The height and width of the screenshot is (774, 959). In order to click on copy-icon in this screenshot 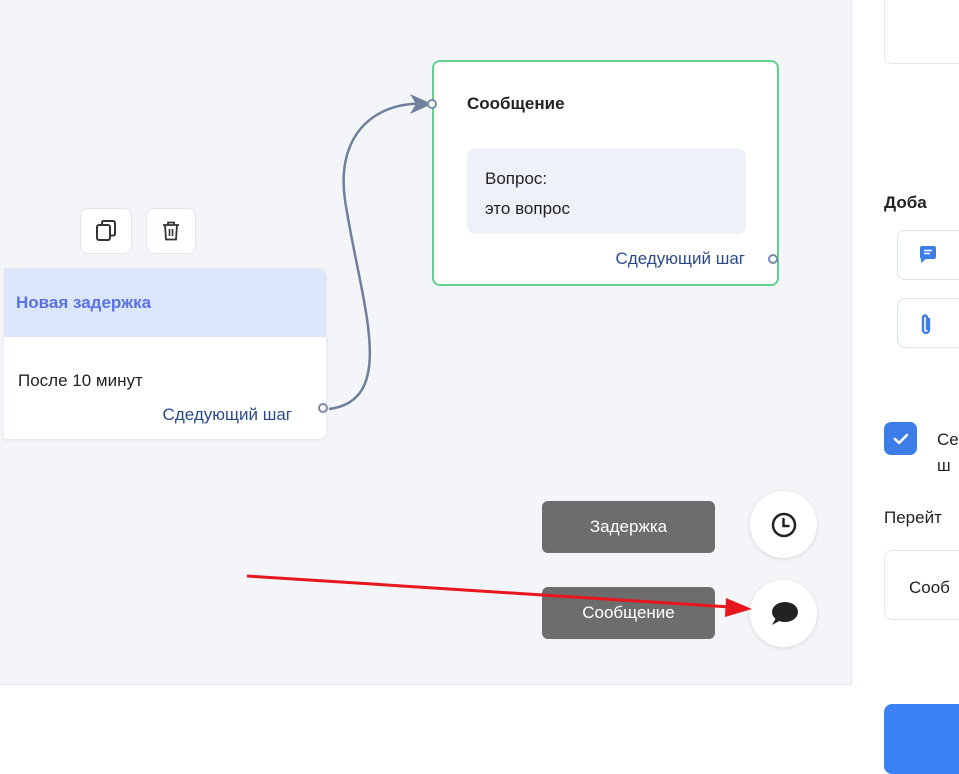, I will do `click(106, 230)`.